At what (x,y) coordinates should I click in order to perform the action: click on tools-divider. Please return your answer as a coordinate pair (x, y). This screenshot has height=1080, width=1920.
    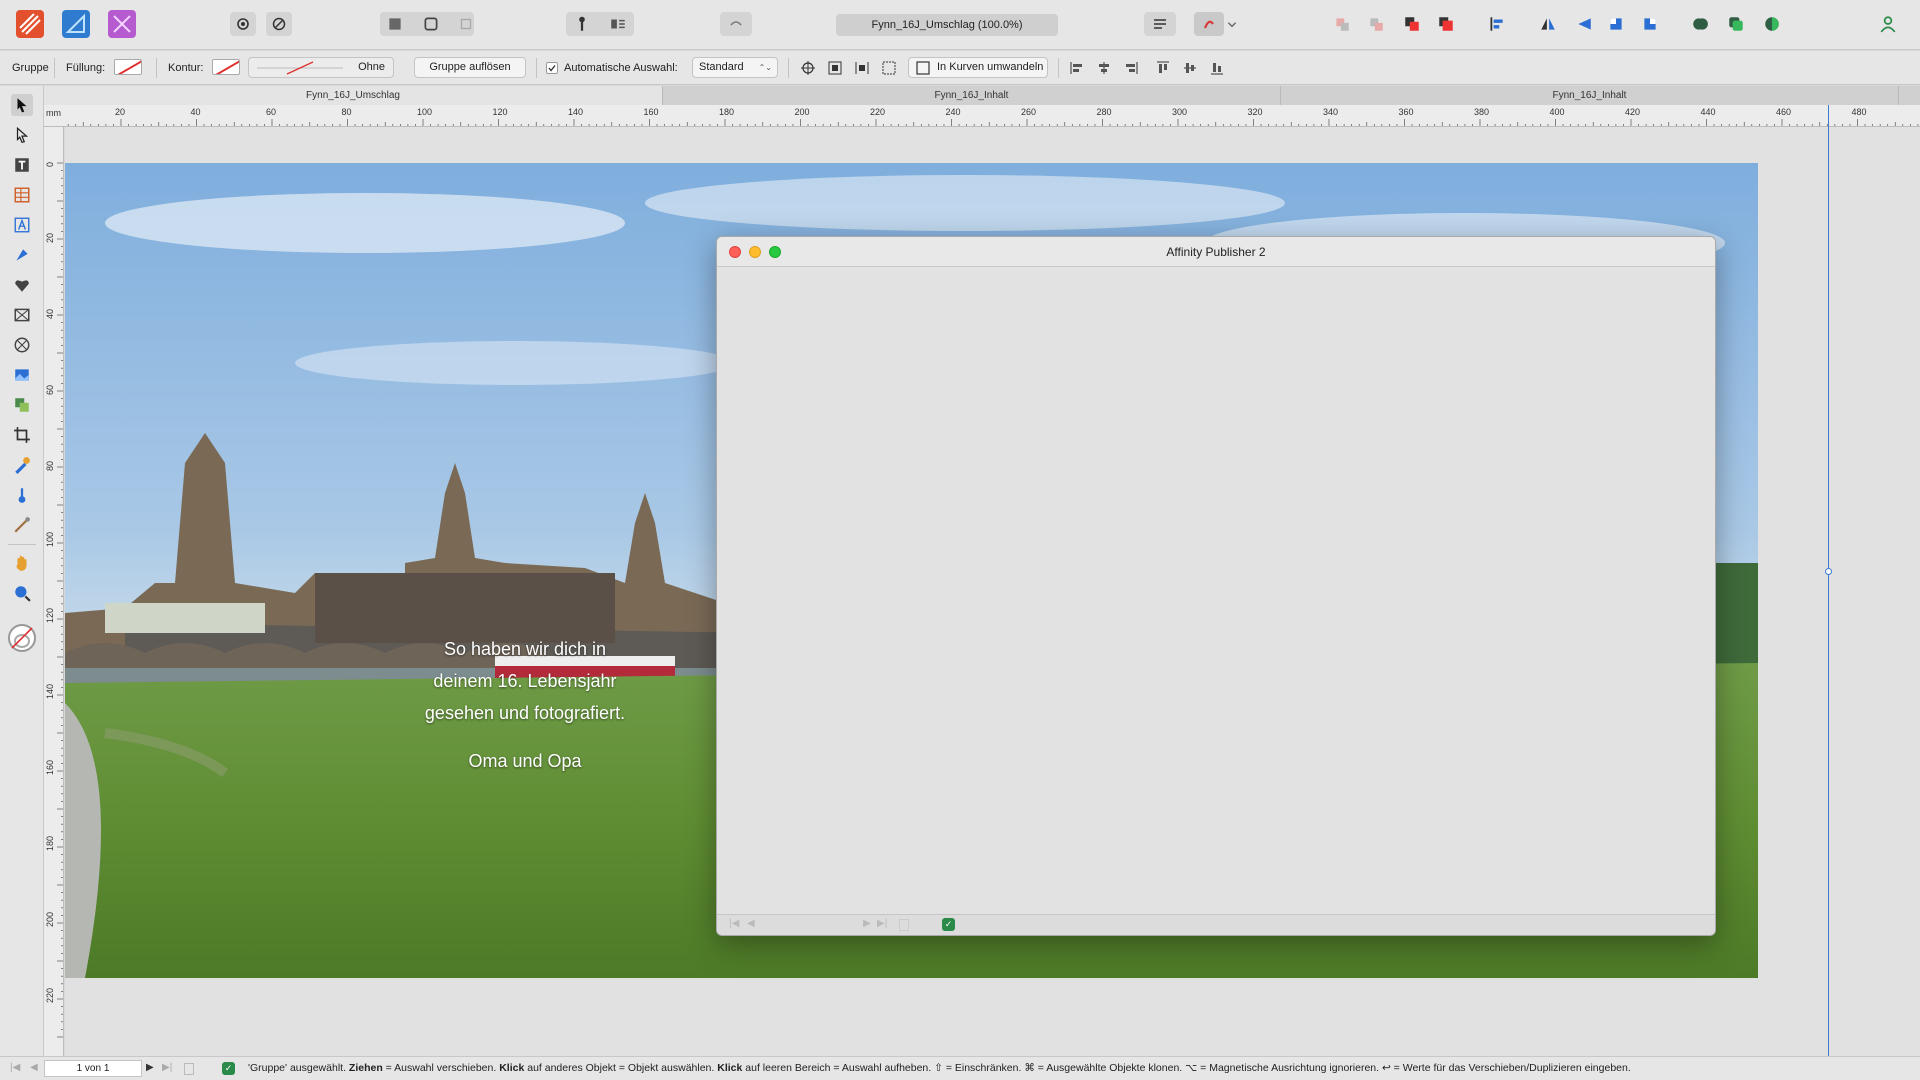
    Looking at the image, I should click on (22, 544).